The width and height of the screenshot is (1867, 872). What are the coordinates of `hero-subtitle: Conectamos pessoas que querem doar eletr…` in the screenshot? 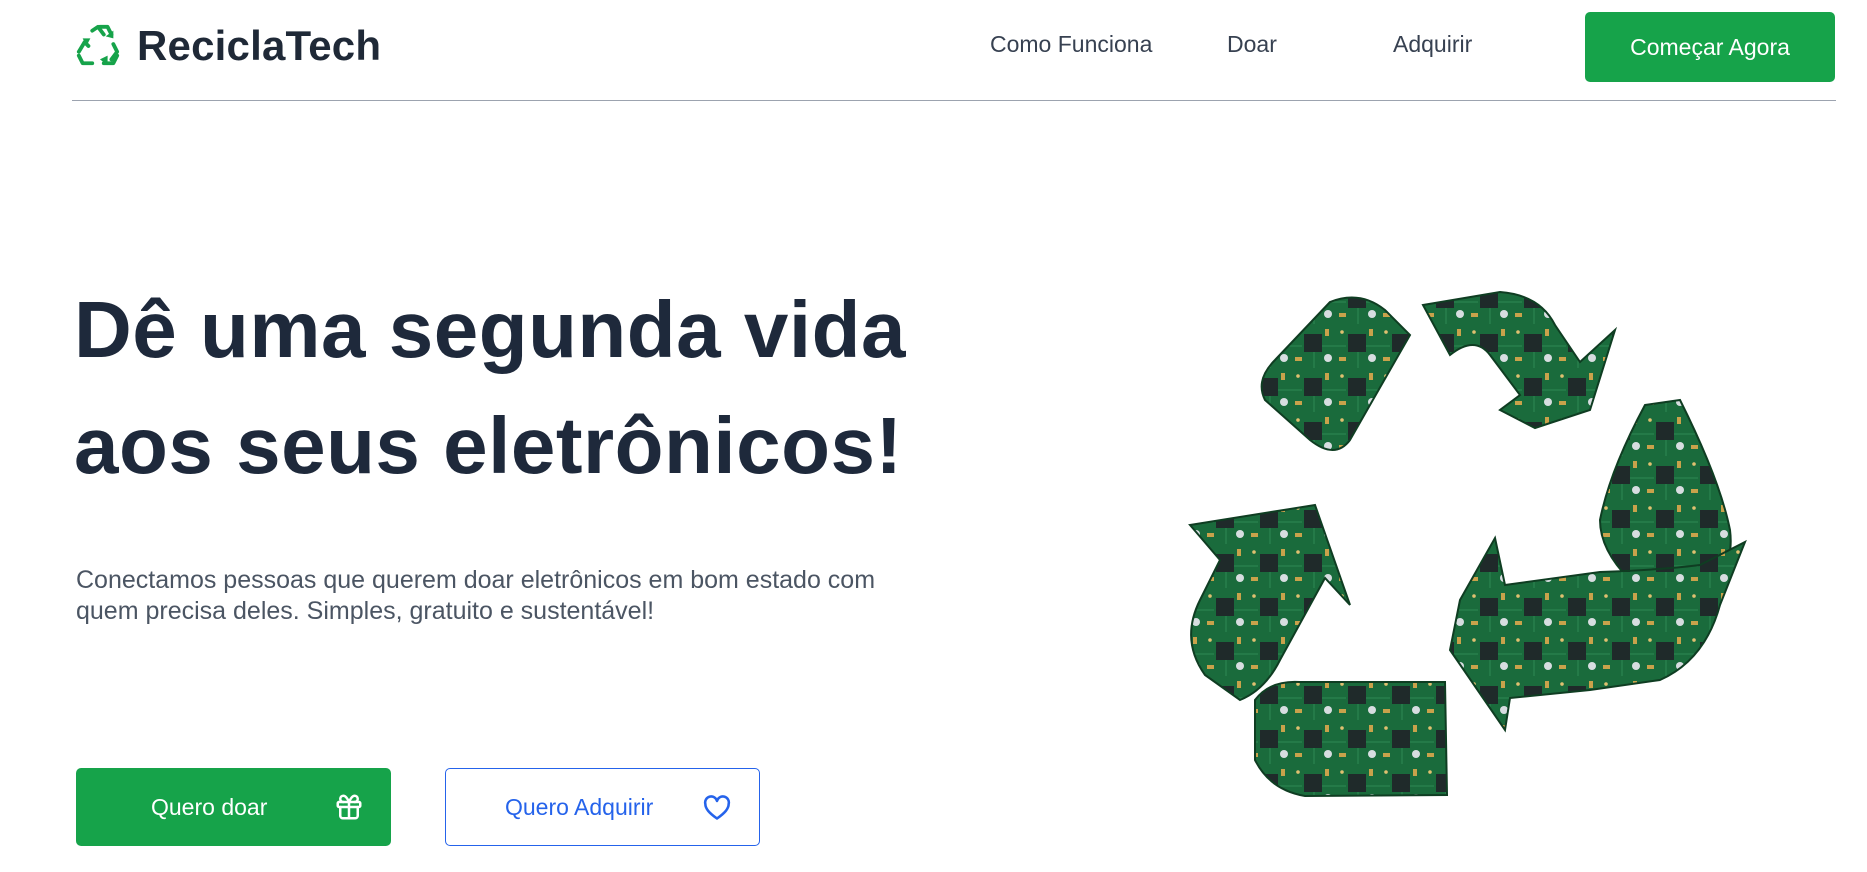 It's located at (476, 595).